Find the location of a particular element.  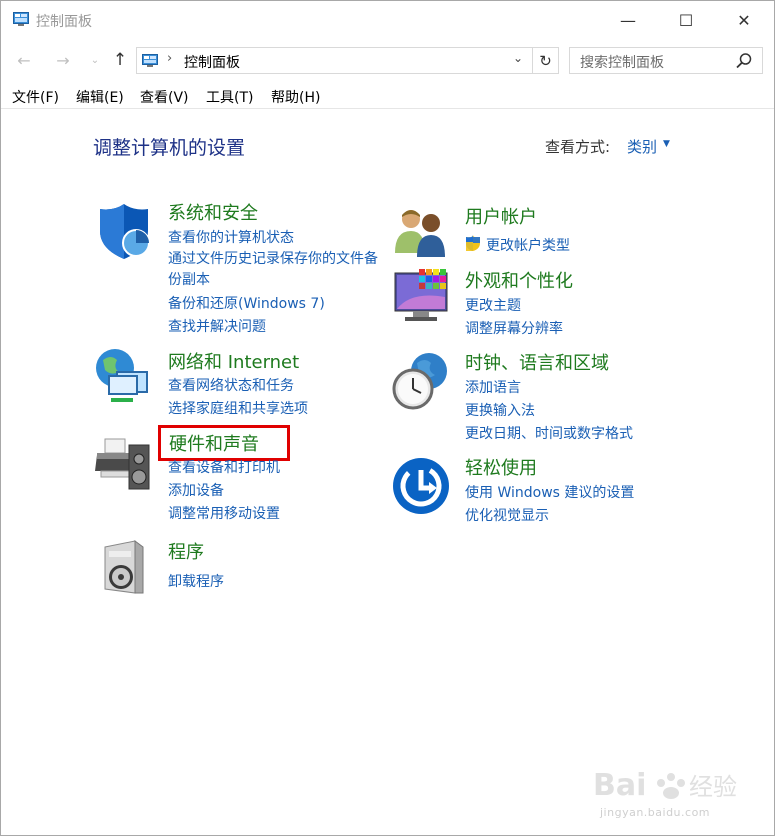

navigation-bar: ← → ⌄ ↑ › 控制面板 ⌄ ↻ 搜索控制面板 is located at coordinates (387, 60).